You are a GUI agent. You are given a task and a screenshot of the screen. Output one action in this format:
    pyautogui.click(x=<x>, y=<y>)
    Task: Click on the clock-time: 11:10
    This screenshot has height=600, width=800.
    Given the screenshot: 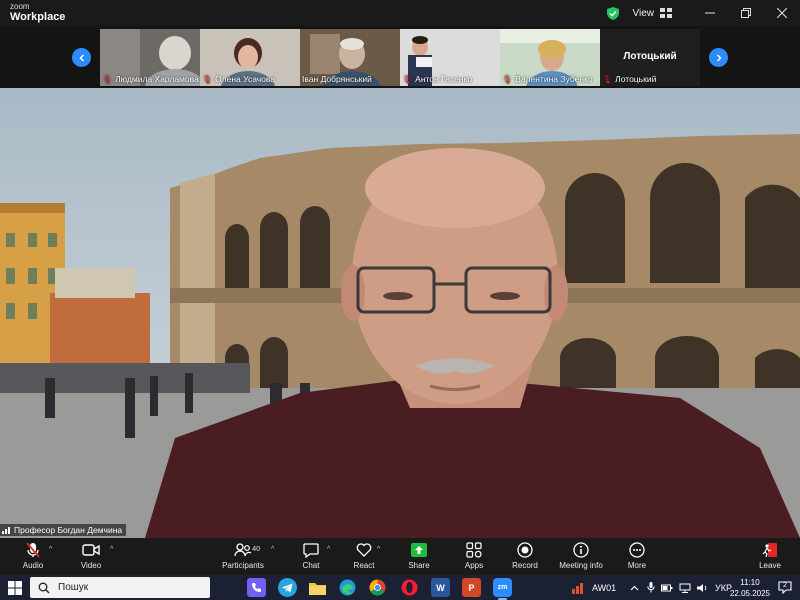 What is the action you would take?
    pyautogui.click(x=750, y=582)
    